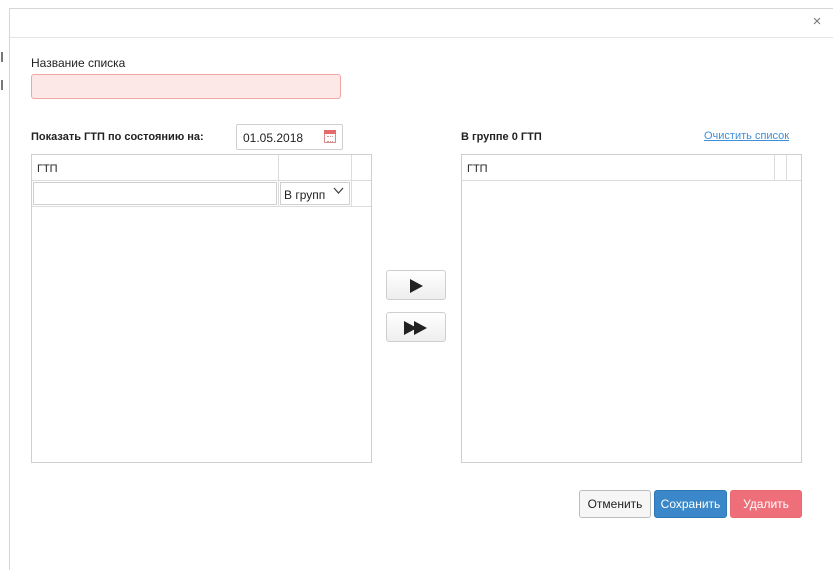 The image size is (833, 570). I want to click on move-all-button, so click(416, 327).